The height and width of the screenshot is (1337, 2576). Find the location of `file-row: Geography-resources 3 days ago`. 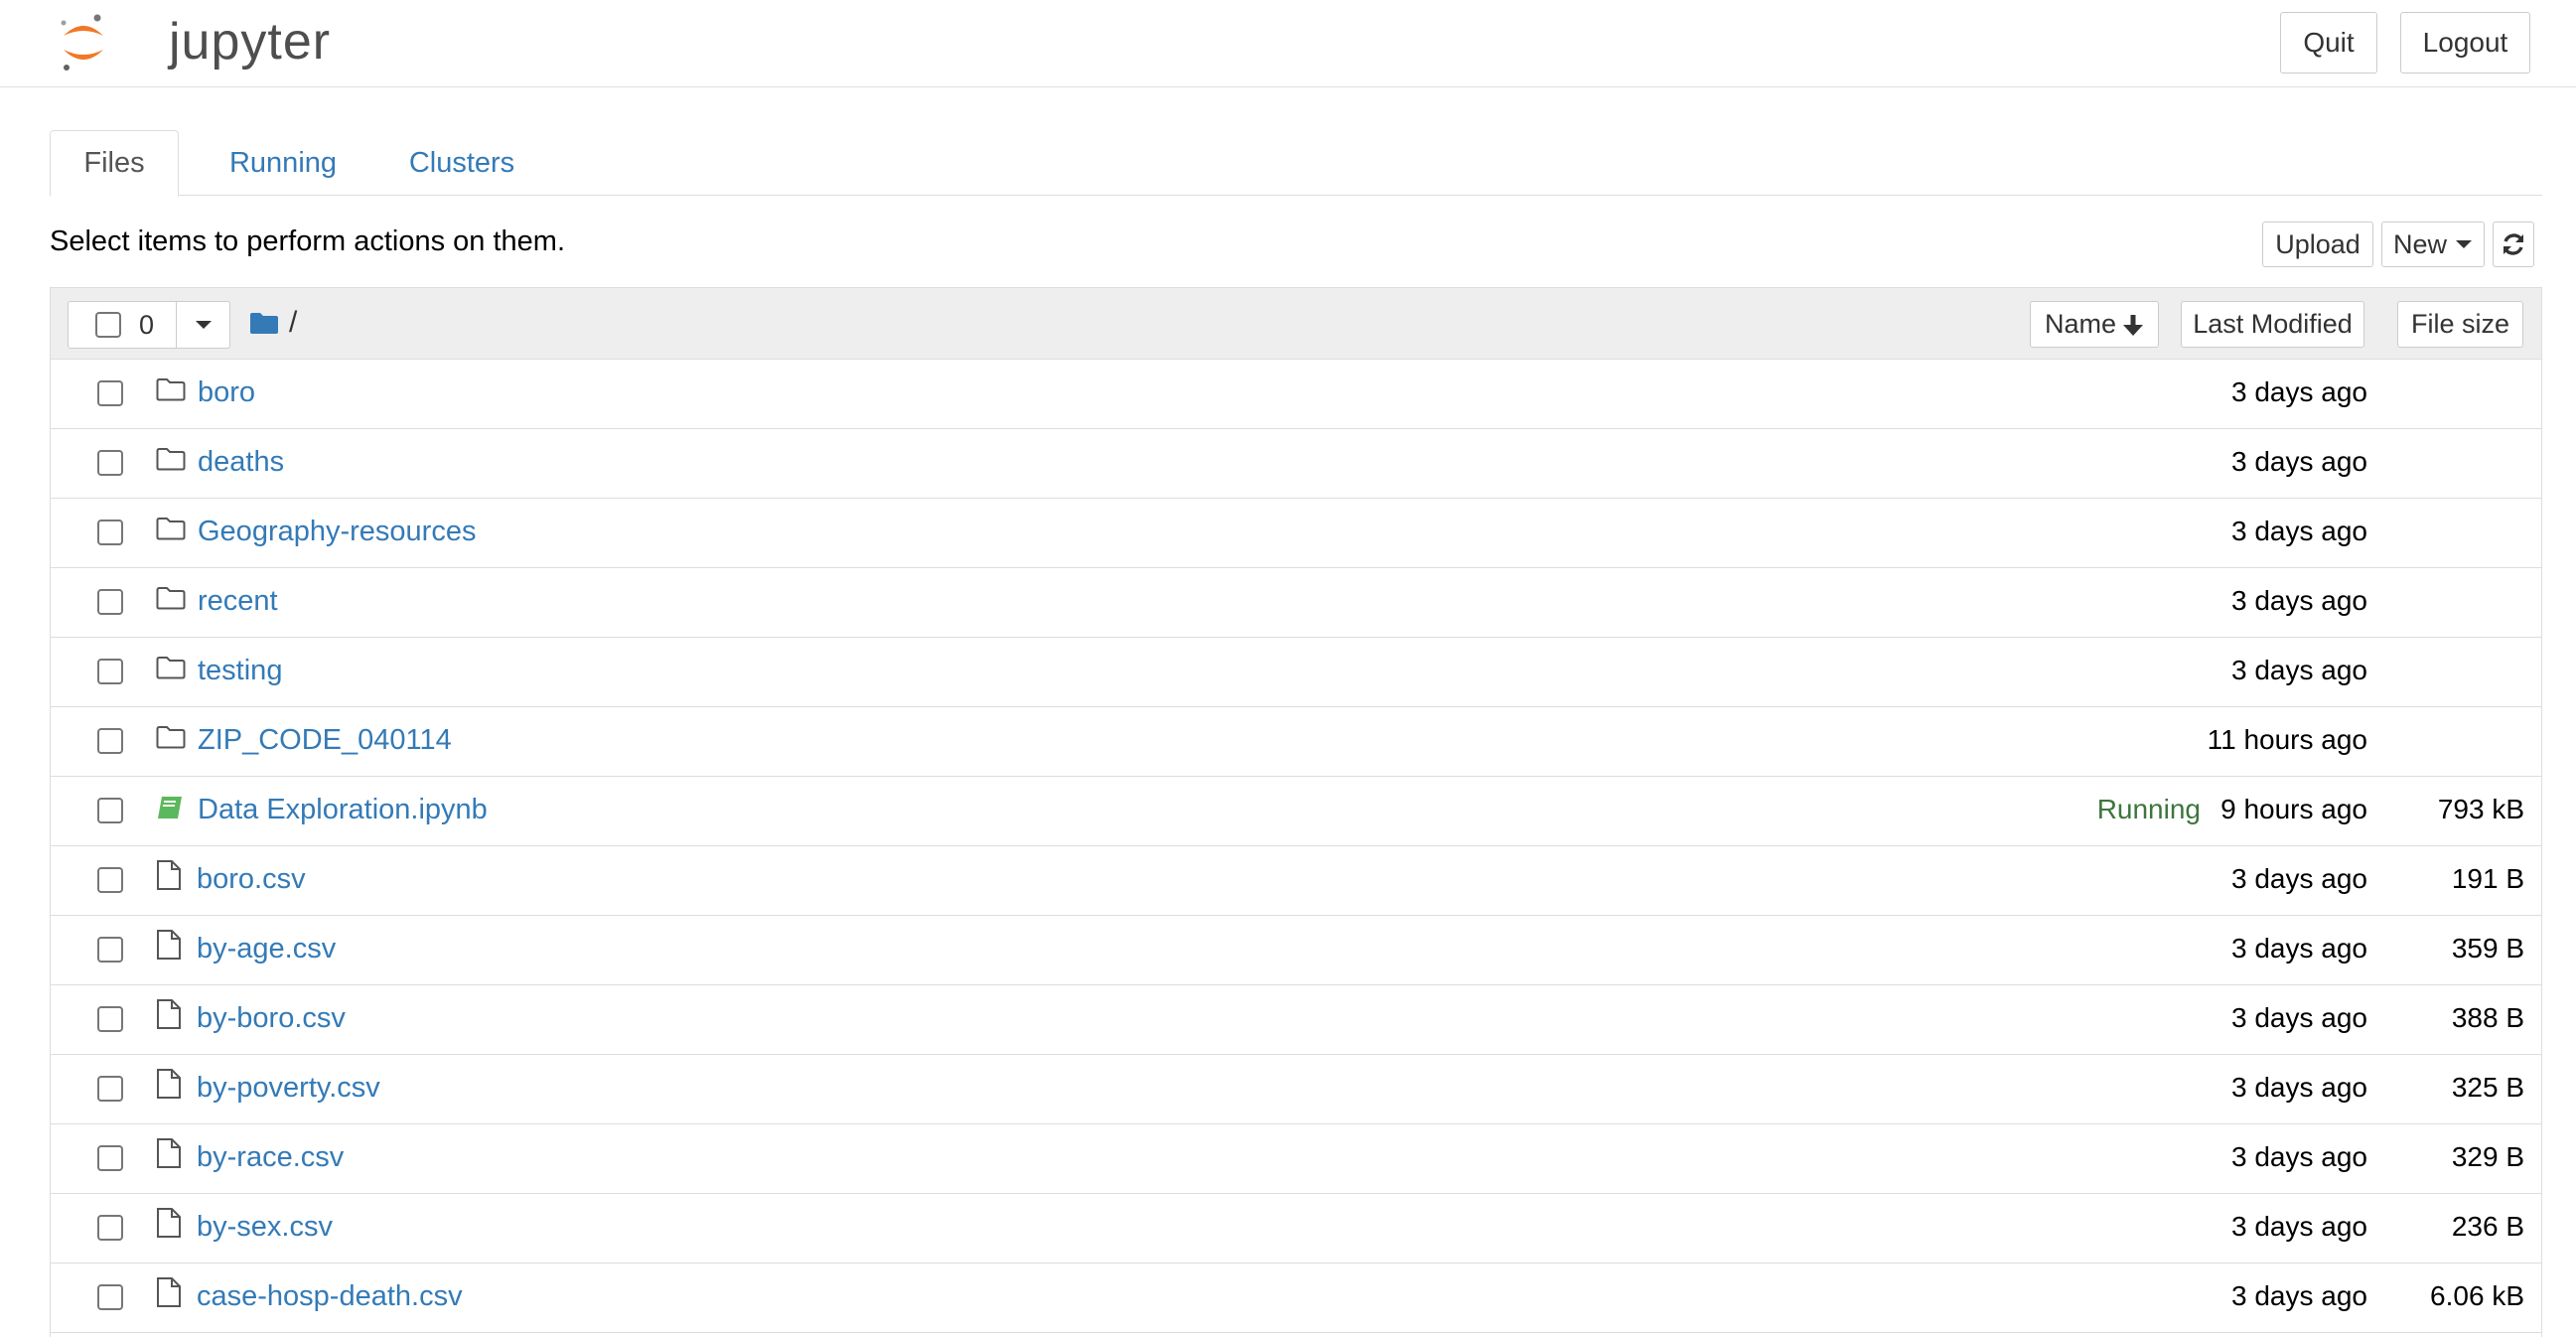

file-row: Geography-resources 3 days ago is located at coordinates (1296, 533).